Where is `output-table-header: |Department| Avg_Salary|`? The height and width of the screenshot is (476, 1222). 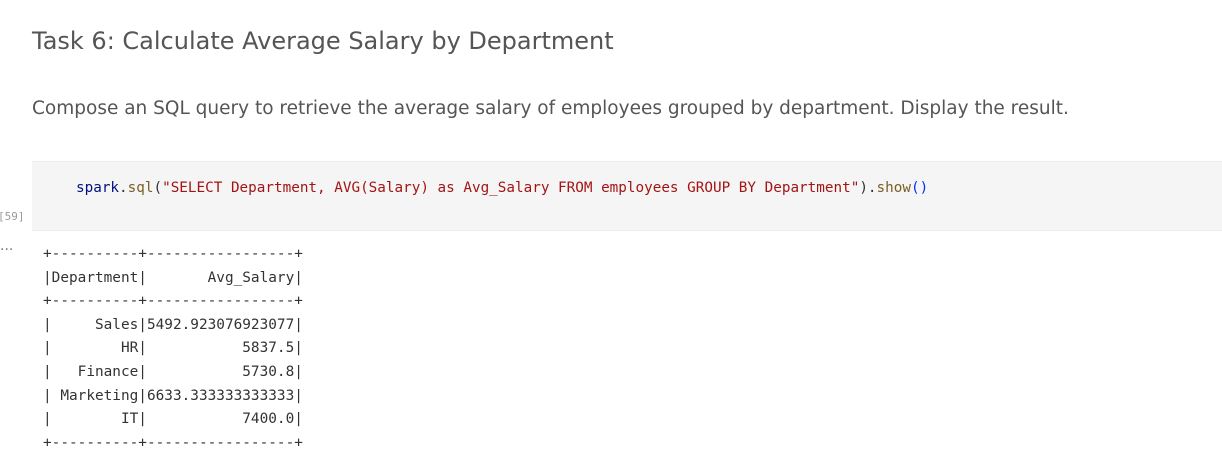
output-table-header: |Department| Avg_Salary| is located at coordinates (173, 277).